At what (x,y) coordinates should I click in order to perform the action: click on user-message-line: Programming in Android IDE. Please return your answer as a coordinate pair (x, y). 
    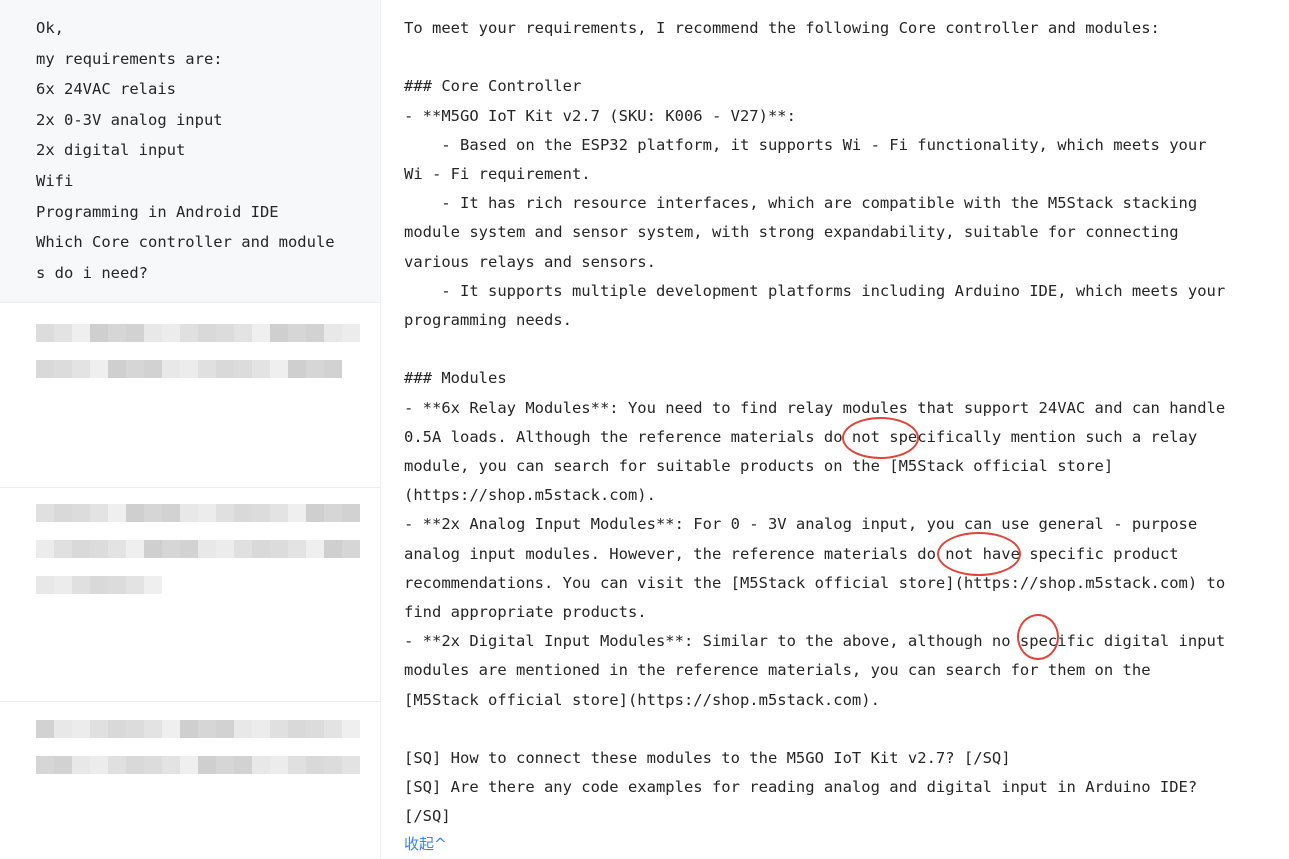
    Looking at the image, I should click on (157, 211).